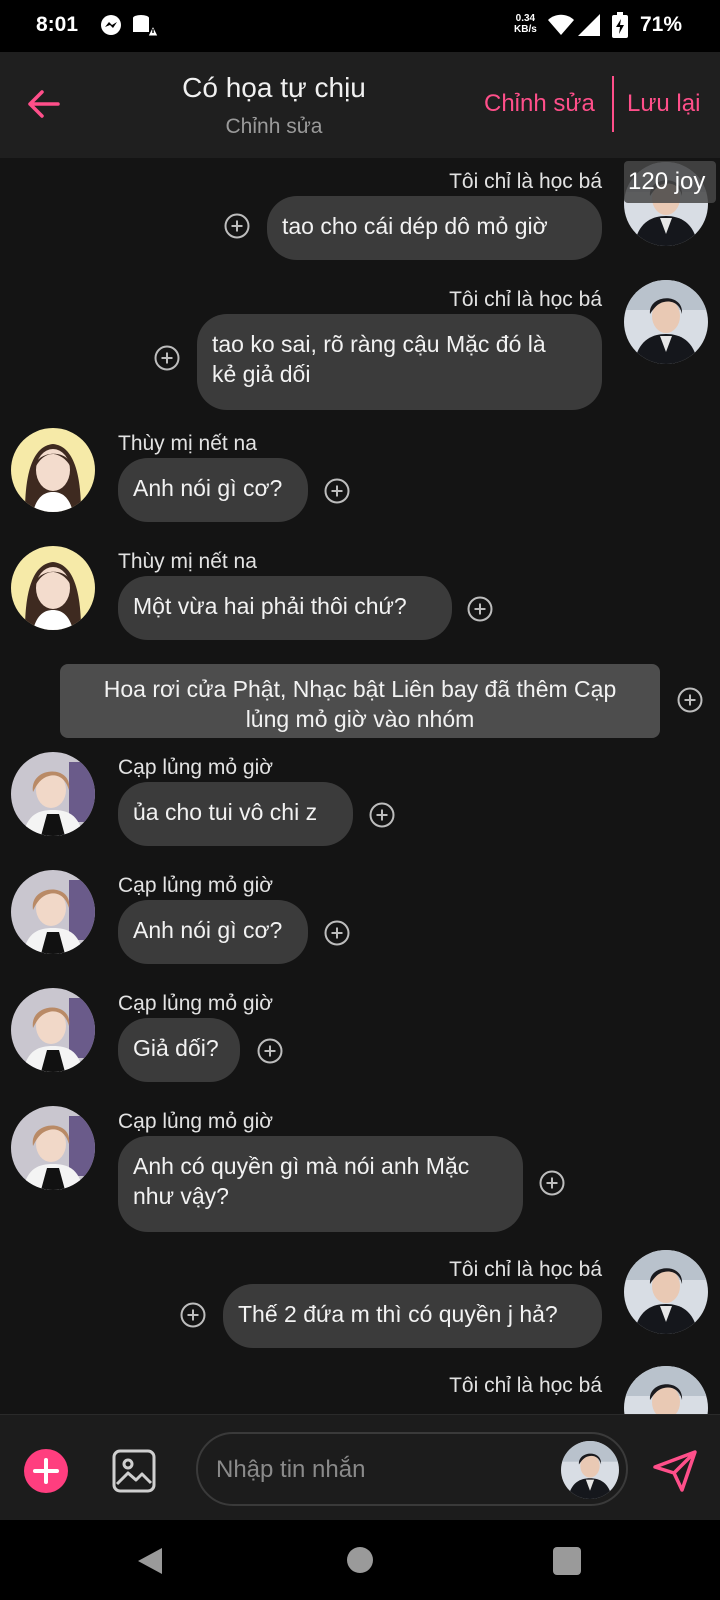  I want to click on joy-badge: 120 joy, so click(670, 182).